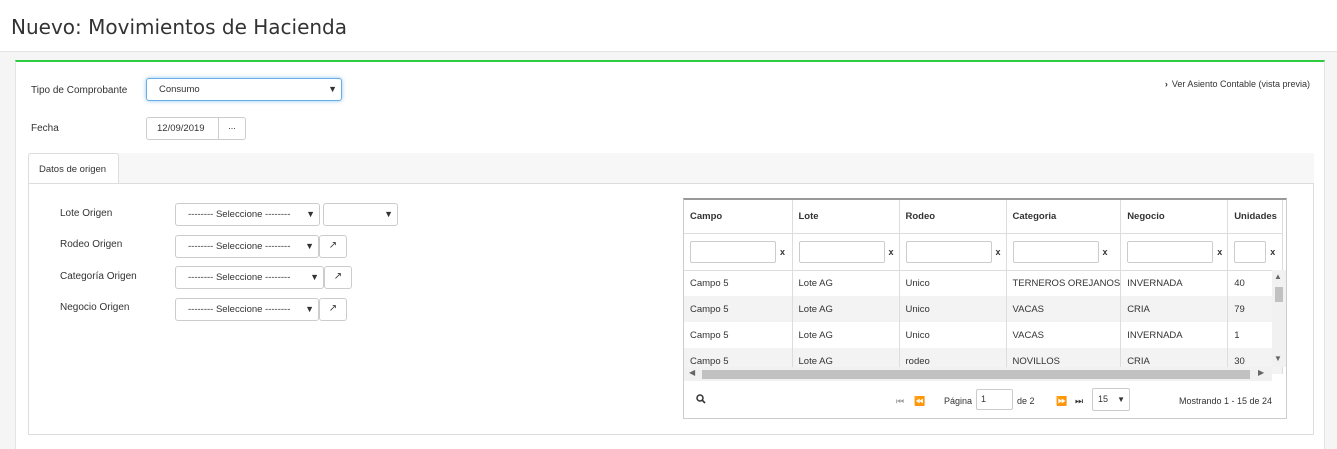 The height and width of the screenshot is (449, 1337). I want to click on horizontal-scrollbar: ◀ ▶, so click(978, 374).